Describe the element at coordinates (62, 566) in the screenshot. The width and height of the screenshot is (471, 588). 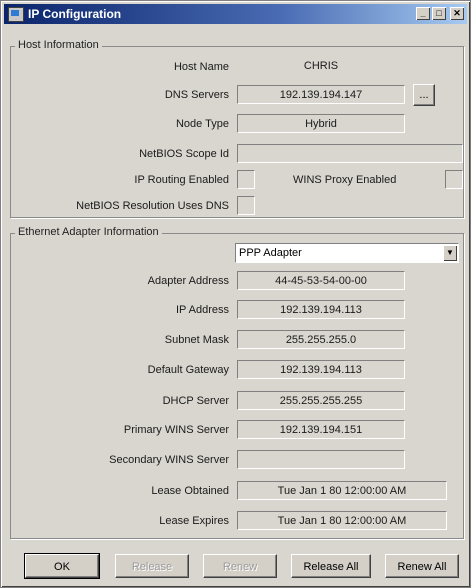
I see `ok-button: OK` at that location.